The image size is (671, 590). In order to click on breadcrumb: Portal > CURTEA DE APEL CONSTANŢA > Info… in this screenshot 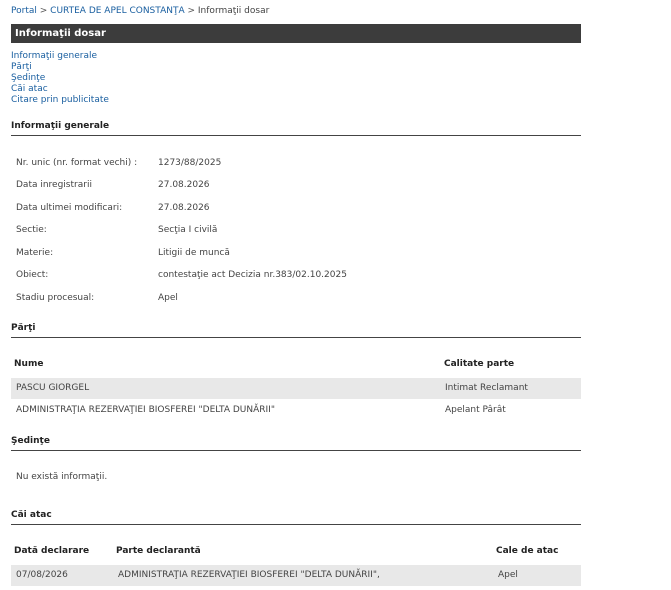, I will do `click(140, 11)`.